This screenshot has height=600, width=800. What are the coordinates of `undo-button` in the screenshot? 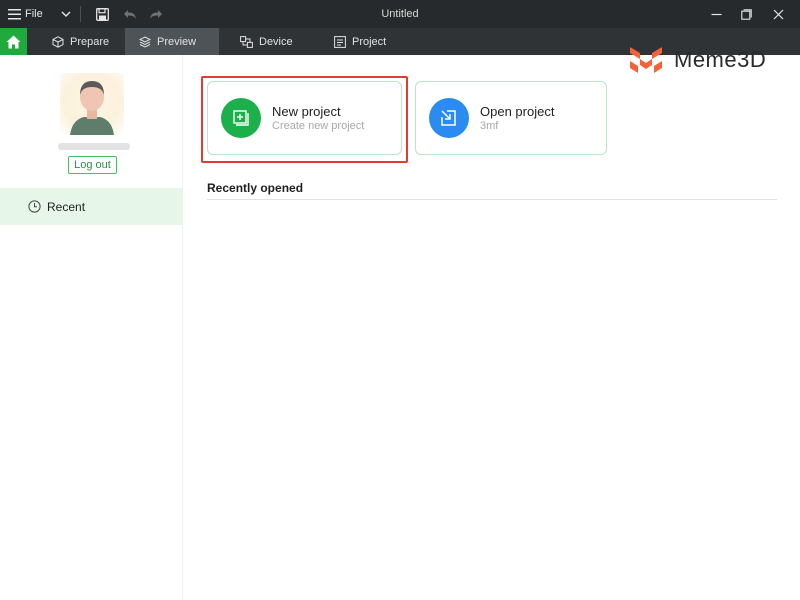 It's located at (130, 14).